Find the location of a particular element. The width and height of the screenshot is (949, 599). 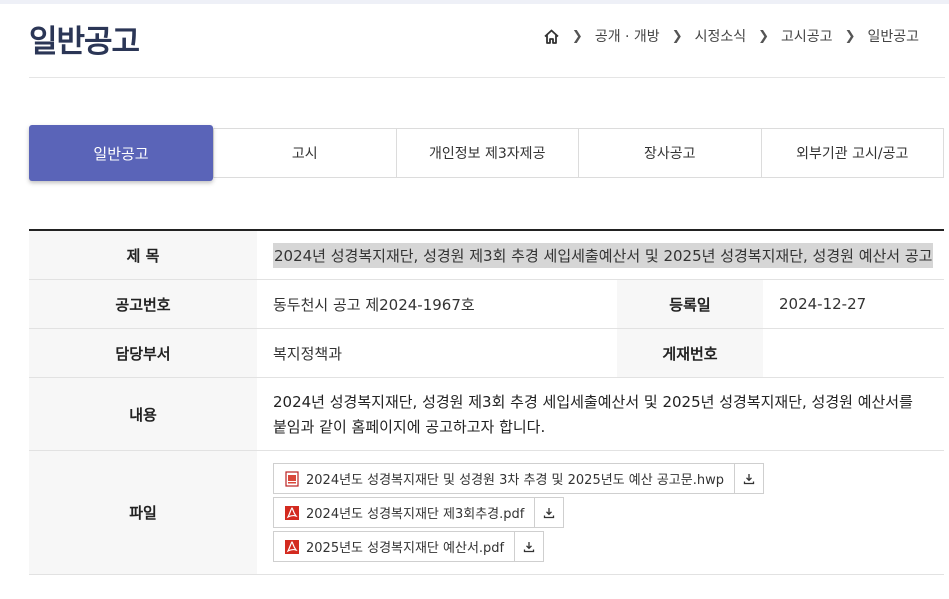

file-name: 2025년도 성경복지재단 예산서.pdf is located at coordinates (405, 548).